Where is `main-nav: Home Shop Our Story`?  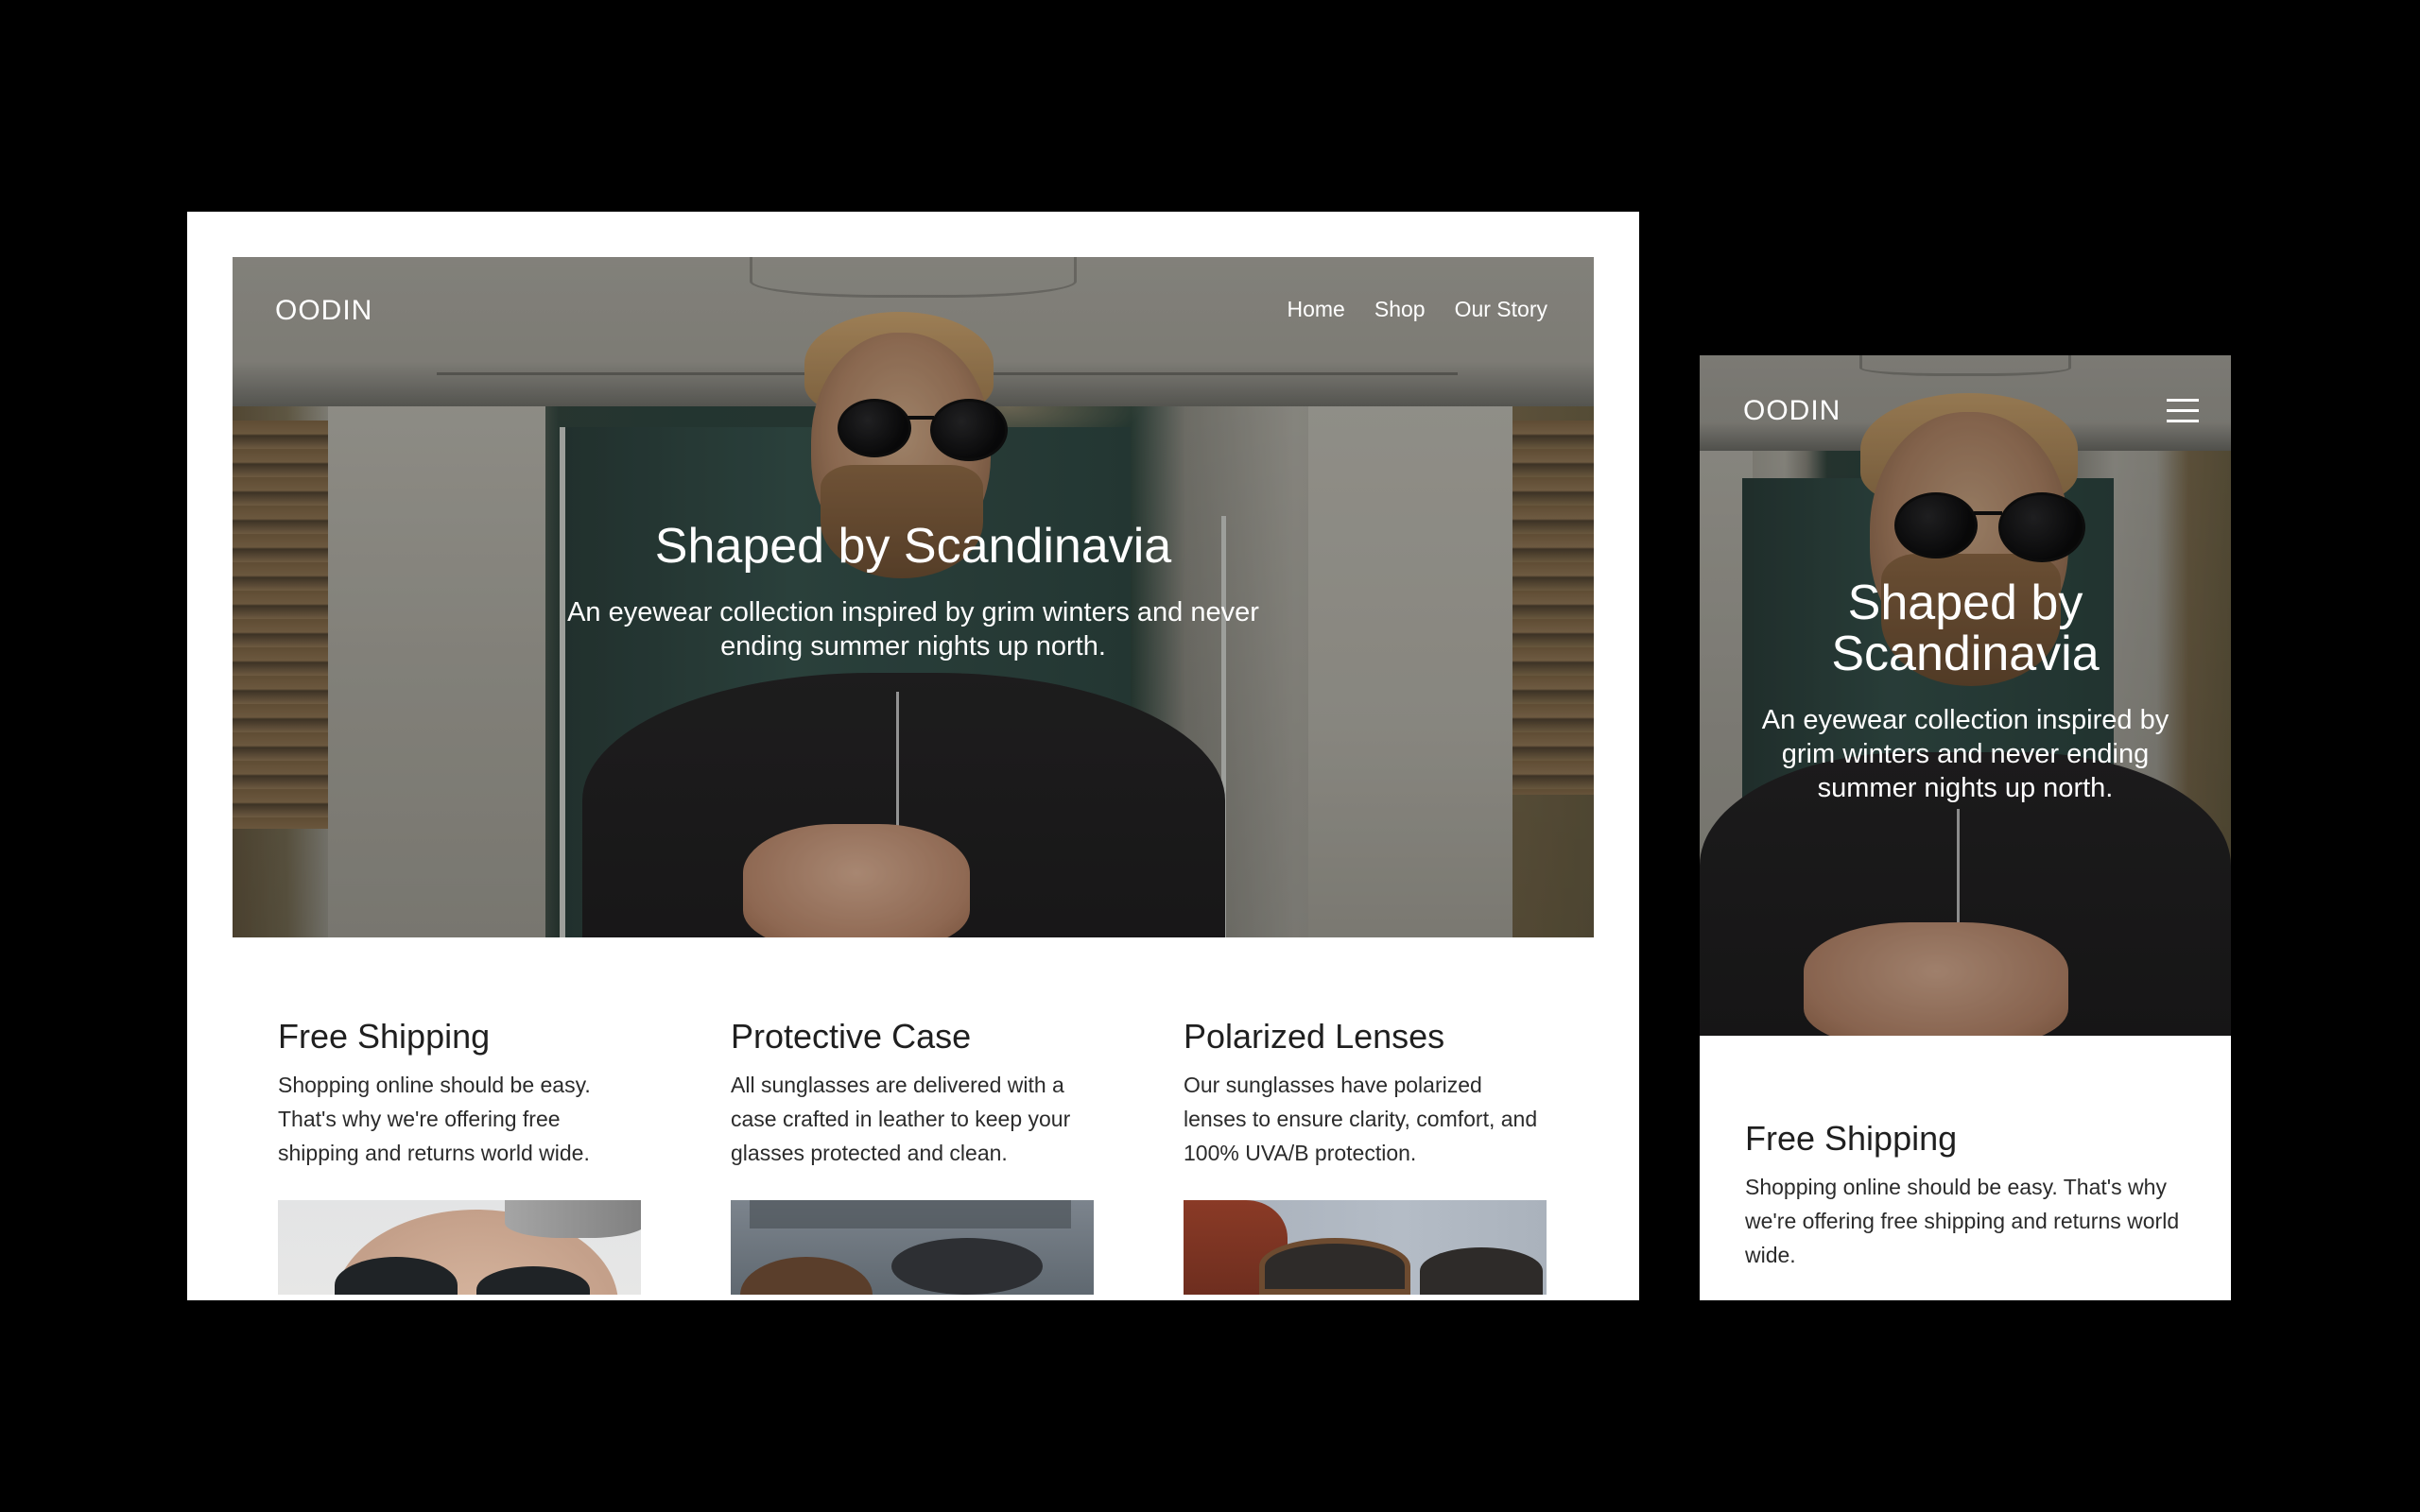 main-nav: Home Shop Our Story is located at coordinates (1418, 309).